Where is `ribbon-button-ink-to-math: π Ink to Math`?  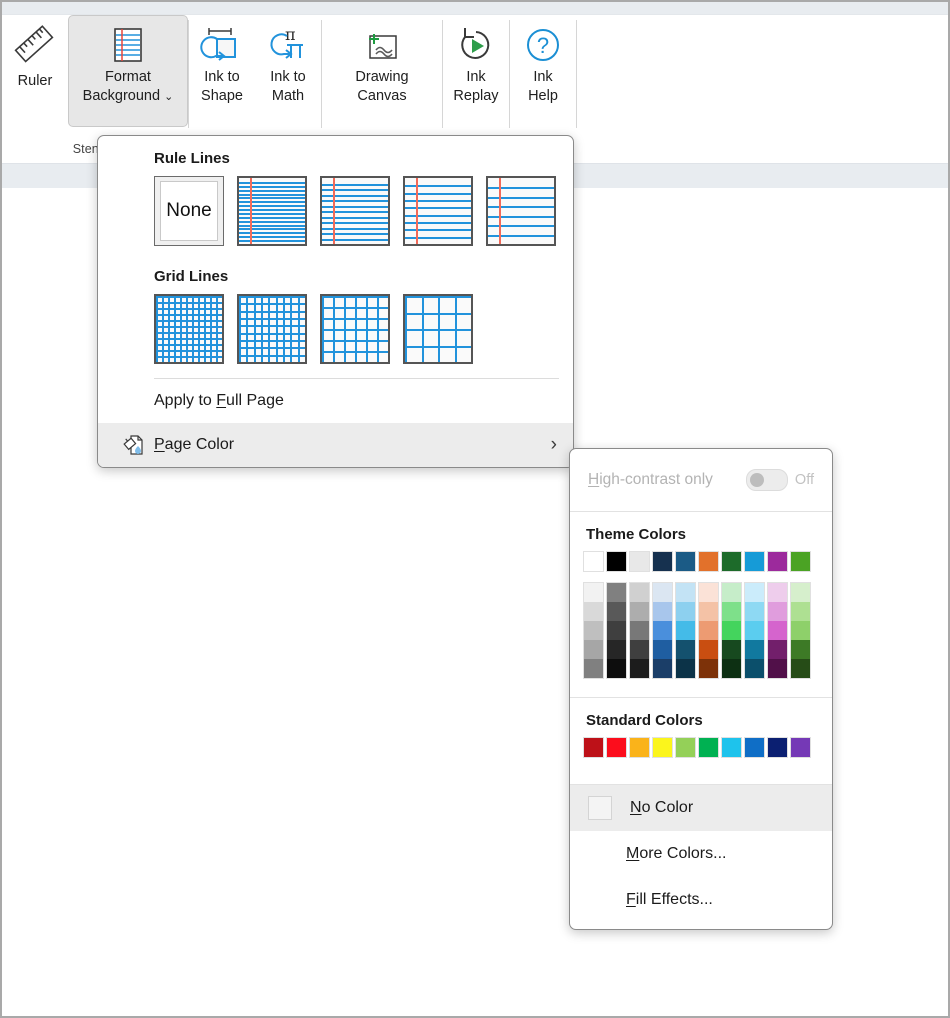
ribbon-button-ink-to-math: π Ink to Math is located at coordinates (288, 71).